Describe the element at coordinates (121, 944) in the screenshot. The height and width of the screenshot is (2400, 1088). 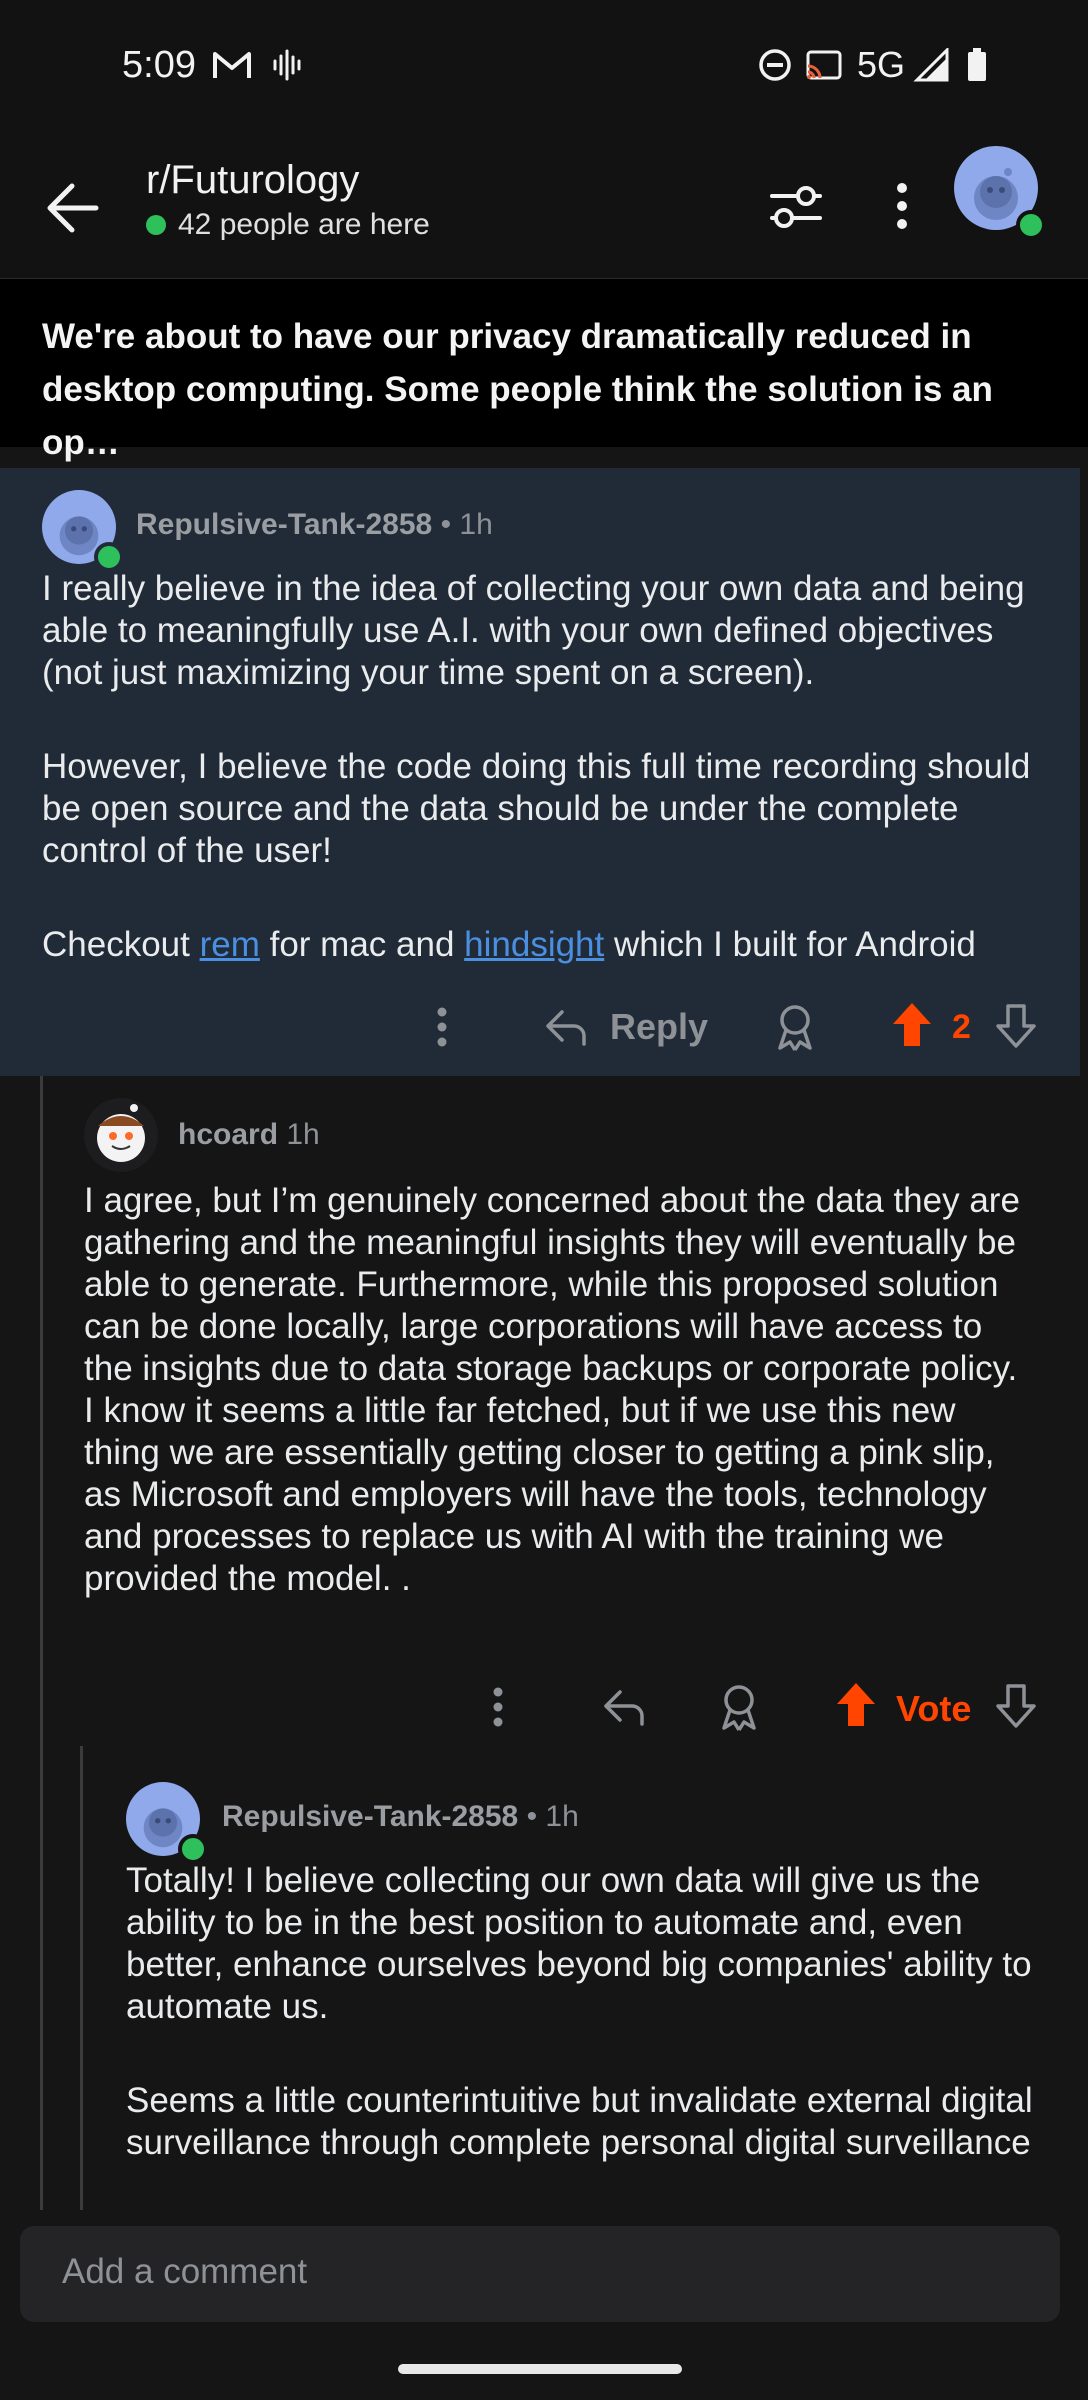
I see `text-segment: Checkout` at that location.